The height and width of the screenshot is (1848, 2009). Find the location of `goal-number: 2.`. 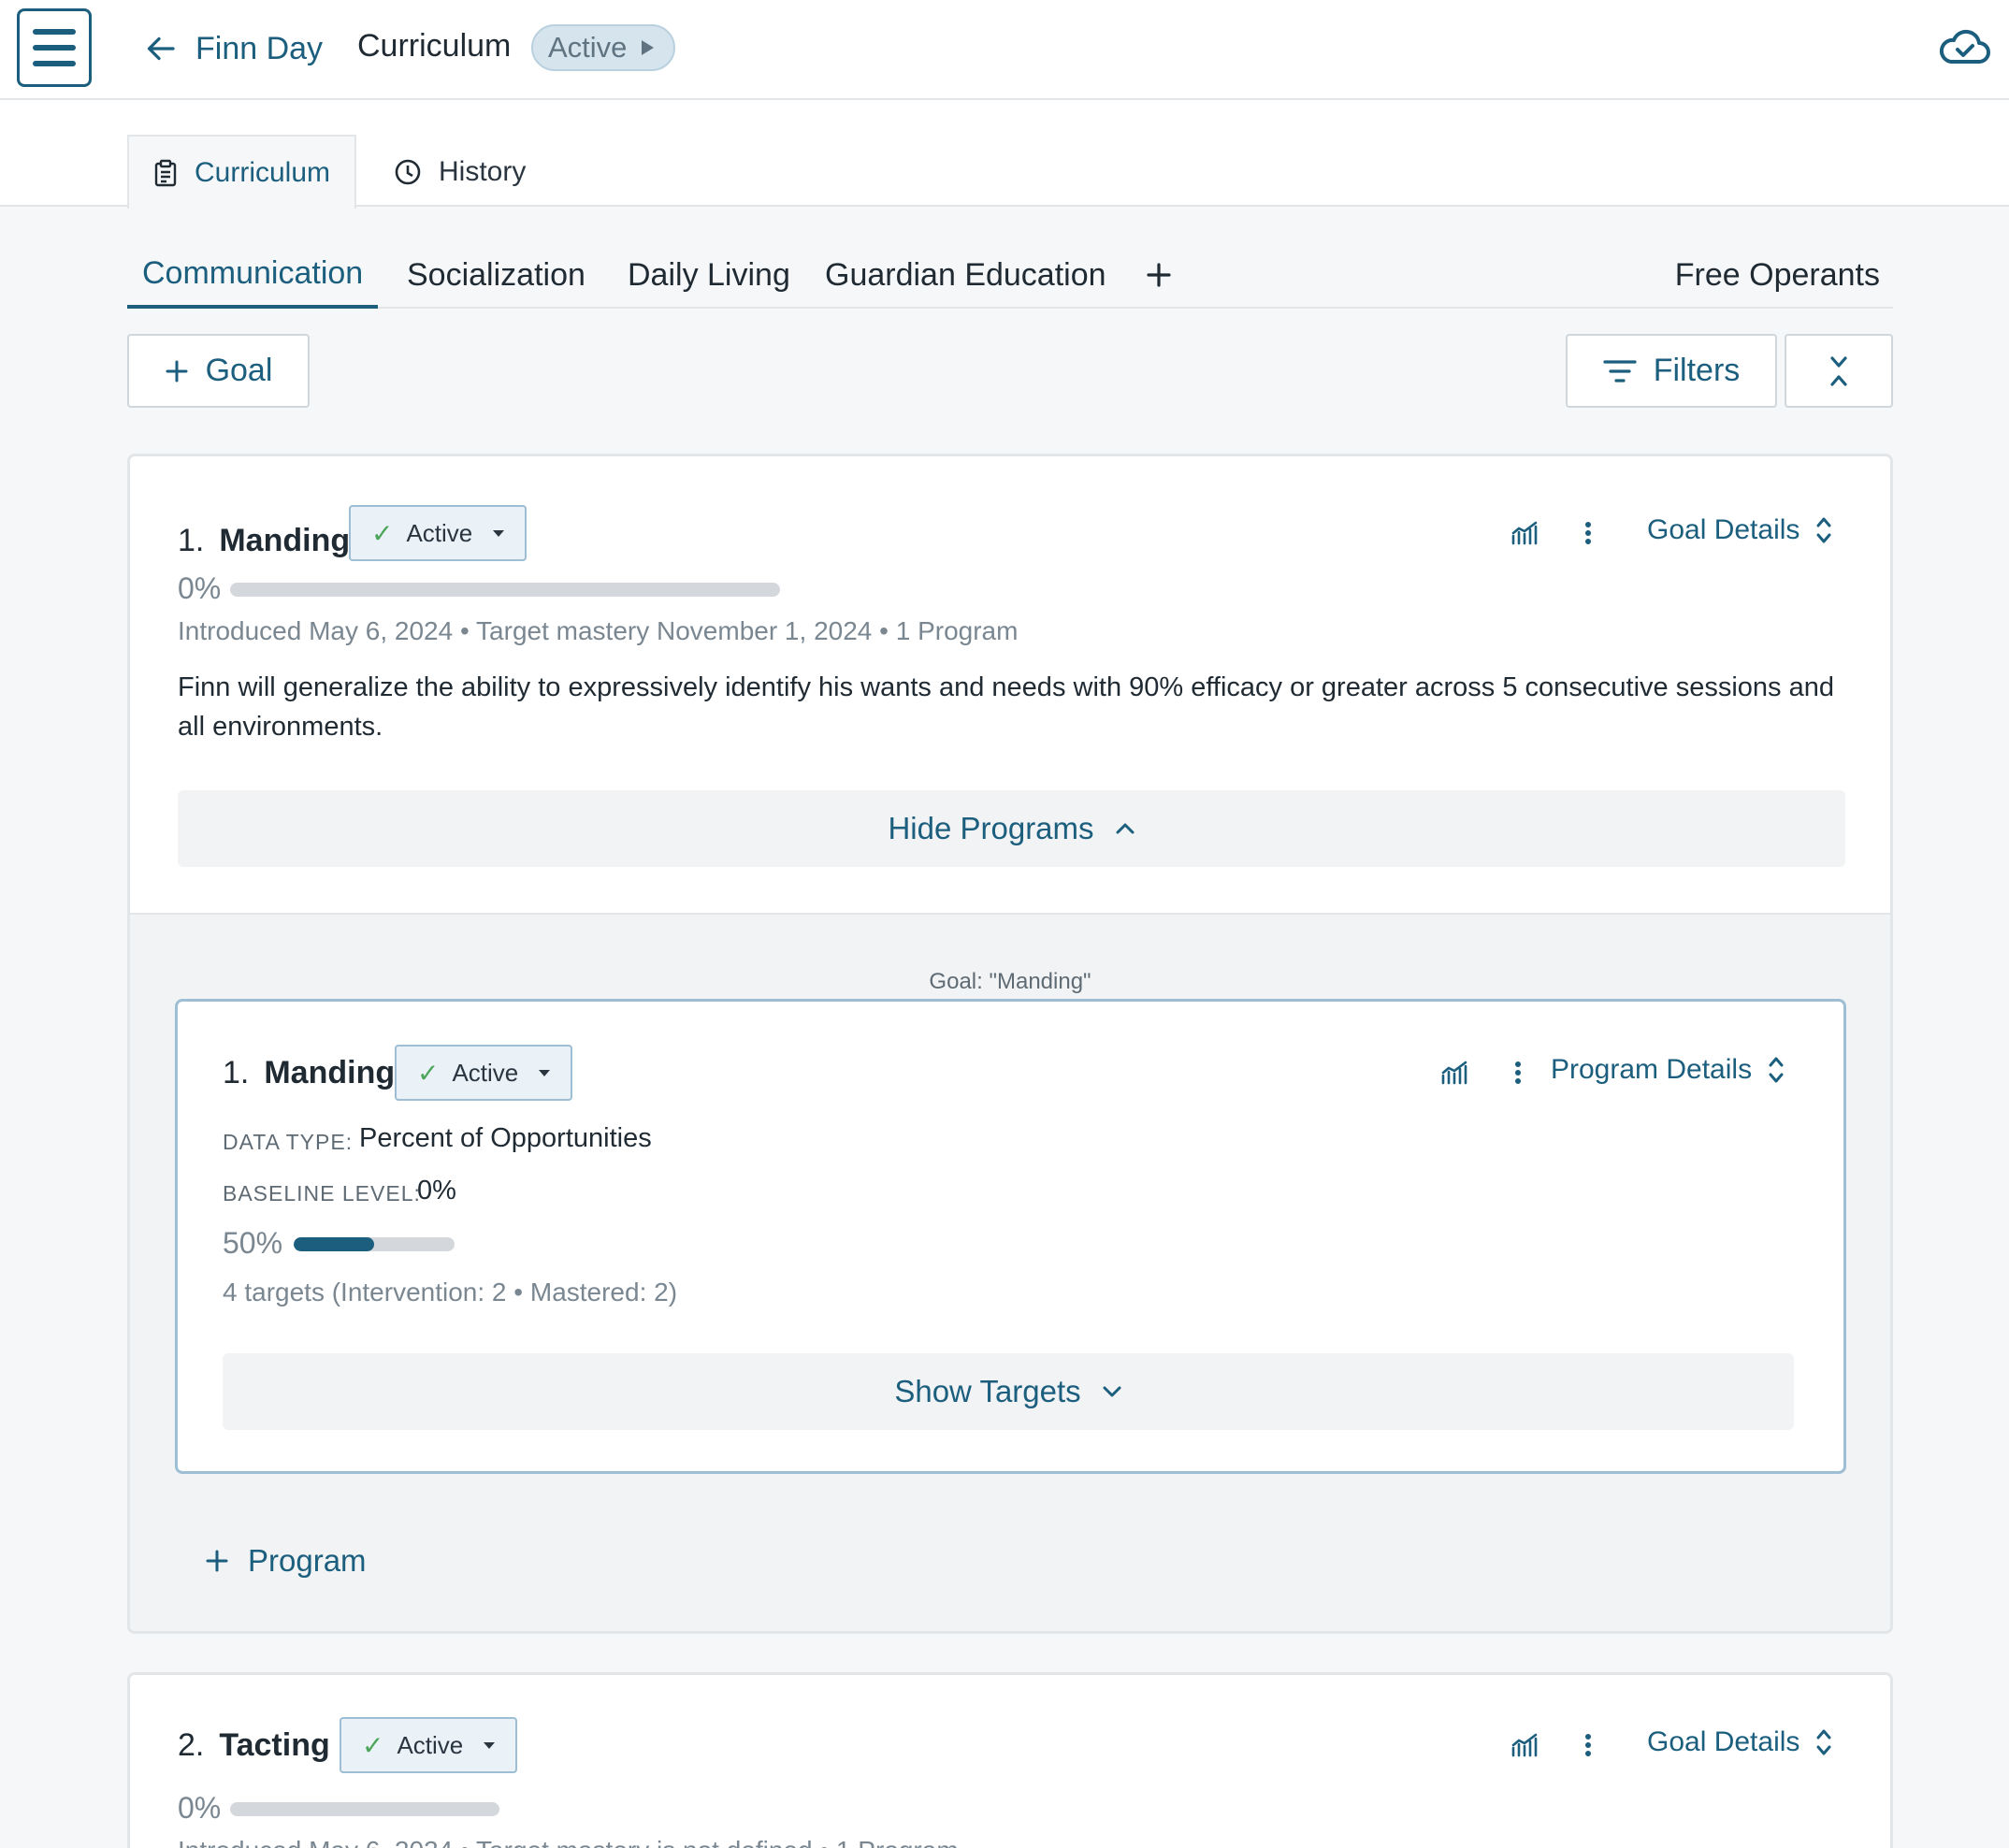

goal-number: 2. is located at coordinates (192, 1745).